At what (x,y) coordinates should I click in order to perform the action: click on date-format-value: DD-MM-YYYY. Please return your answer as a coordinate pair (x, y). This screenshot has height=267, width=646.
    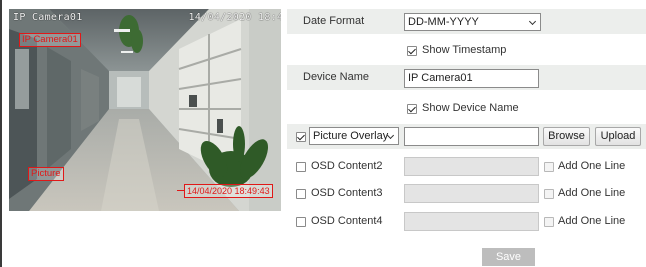
    Looking at the image, I should click on (443, 22).